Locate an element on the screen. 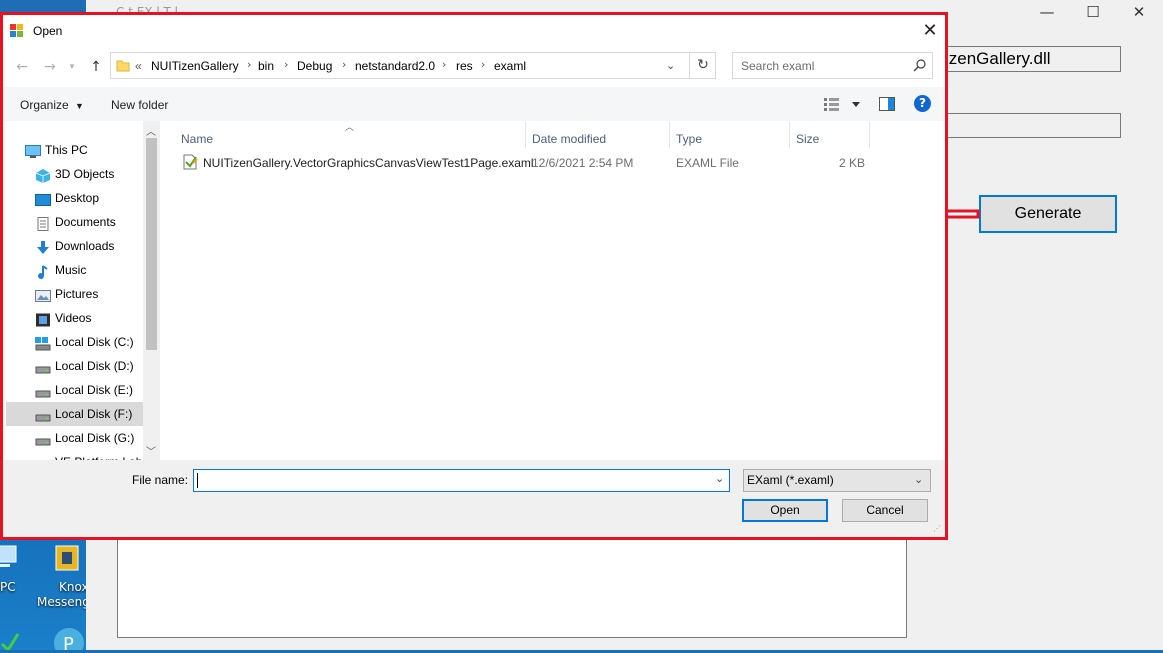 The image size is (1163, 653). dll-path-text: izenGallery.dll is located at coordinates (998, 58).